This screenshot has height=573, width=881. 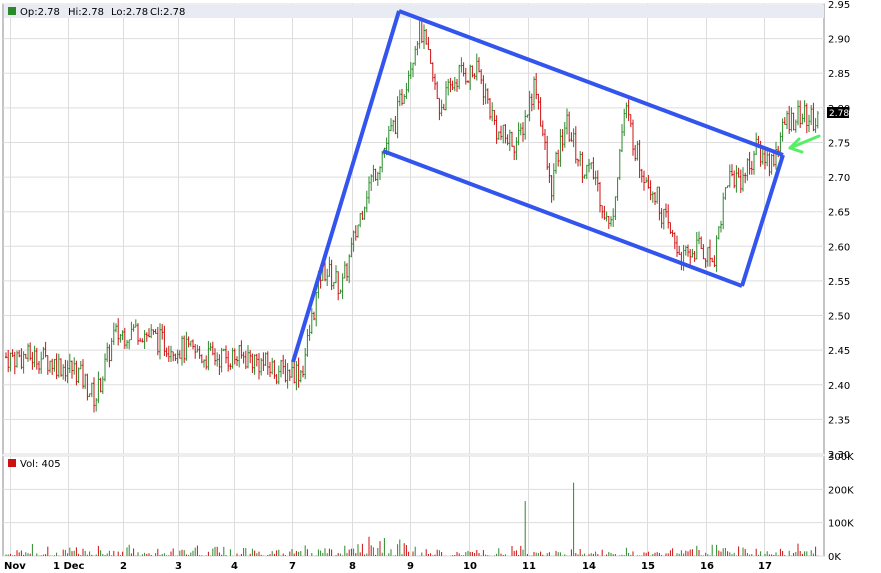 What do you see at coordinates (129, 12) in the screenshot?
I see `low-label: Lo:2.78` at bounding box center [129, 12].